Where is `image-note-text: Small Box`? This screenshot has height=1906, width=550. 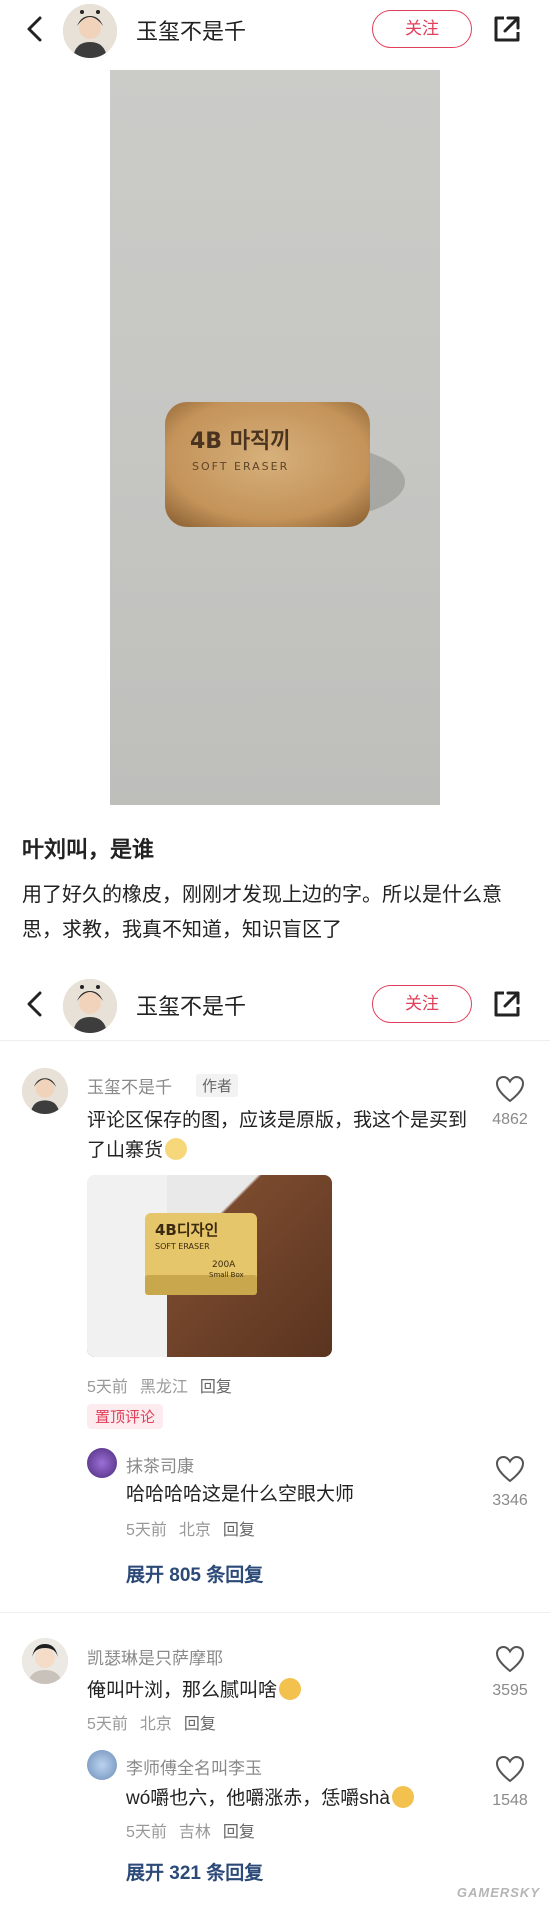
image-note-text: Small Box is located at coordinates (226, 1275).